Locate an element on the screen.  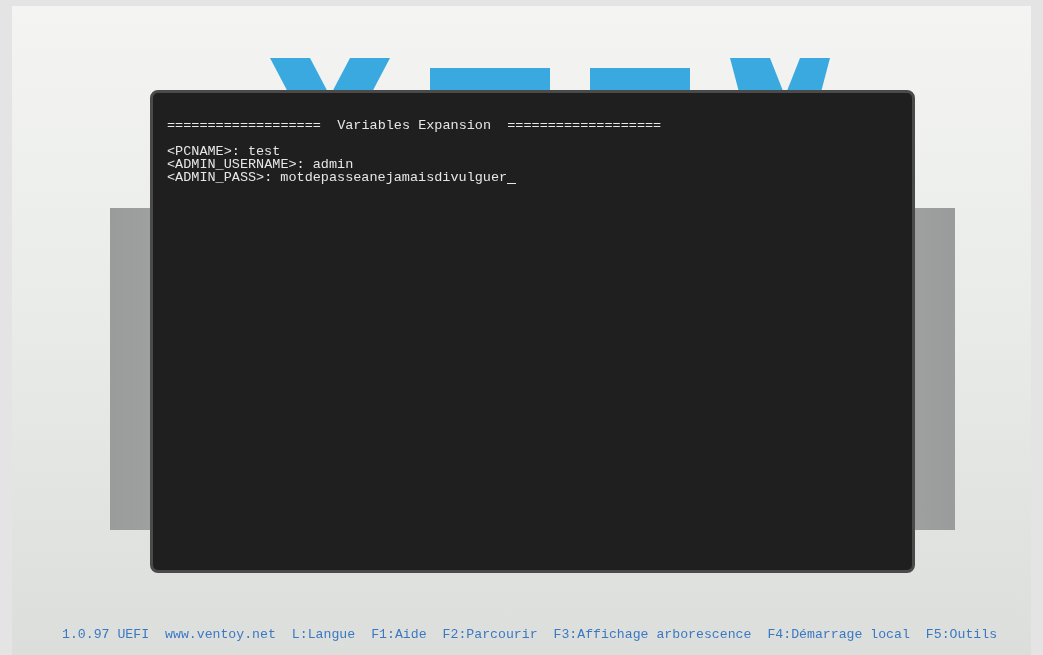
variable-value: test is located at coordinates (264, 151).